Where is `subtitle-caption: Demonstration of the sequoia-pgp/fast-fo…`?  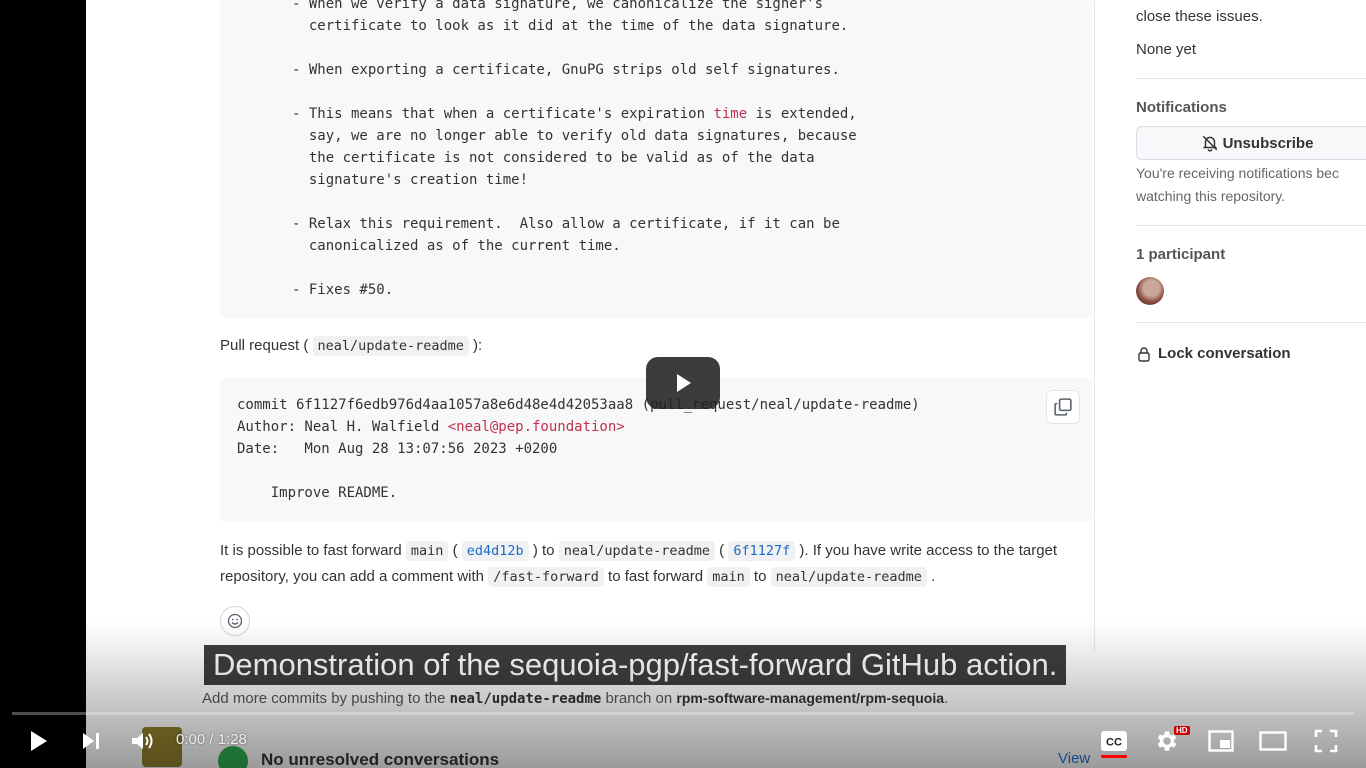 subtitle-caption: Demonstration of the sequoia-pgp/fast-fo… is located at coordinates (635, 665).